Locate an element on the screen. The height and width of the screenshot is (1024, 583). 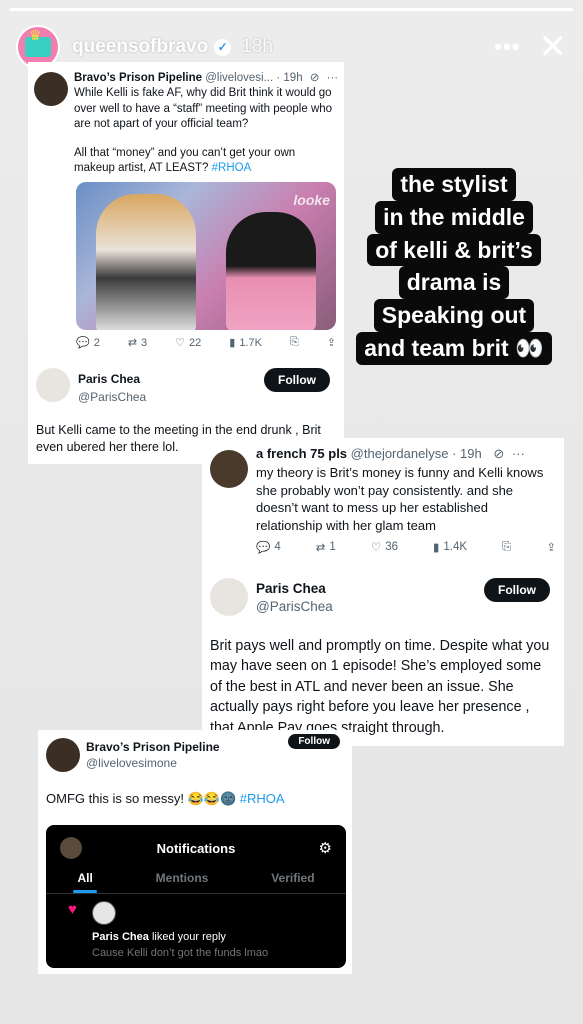
like-button: ♡ 36 is located at coordinates (384, 547).